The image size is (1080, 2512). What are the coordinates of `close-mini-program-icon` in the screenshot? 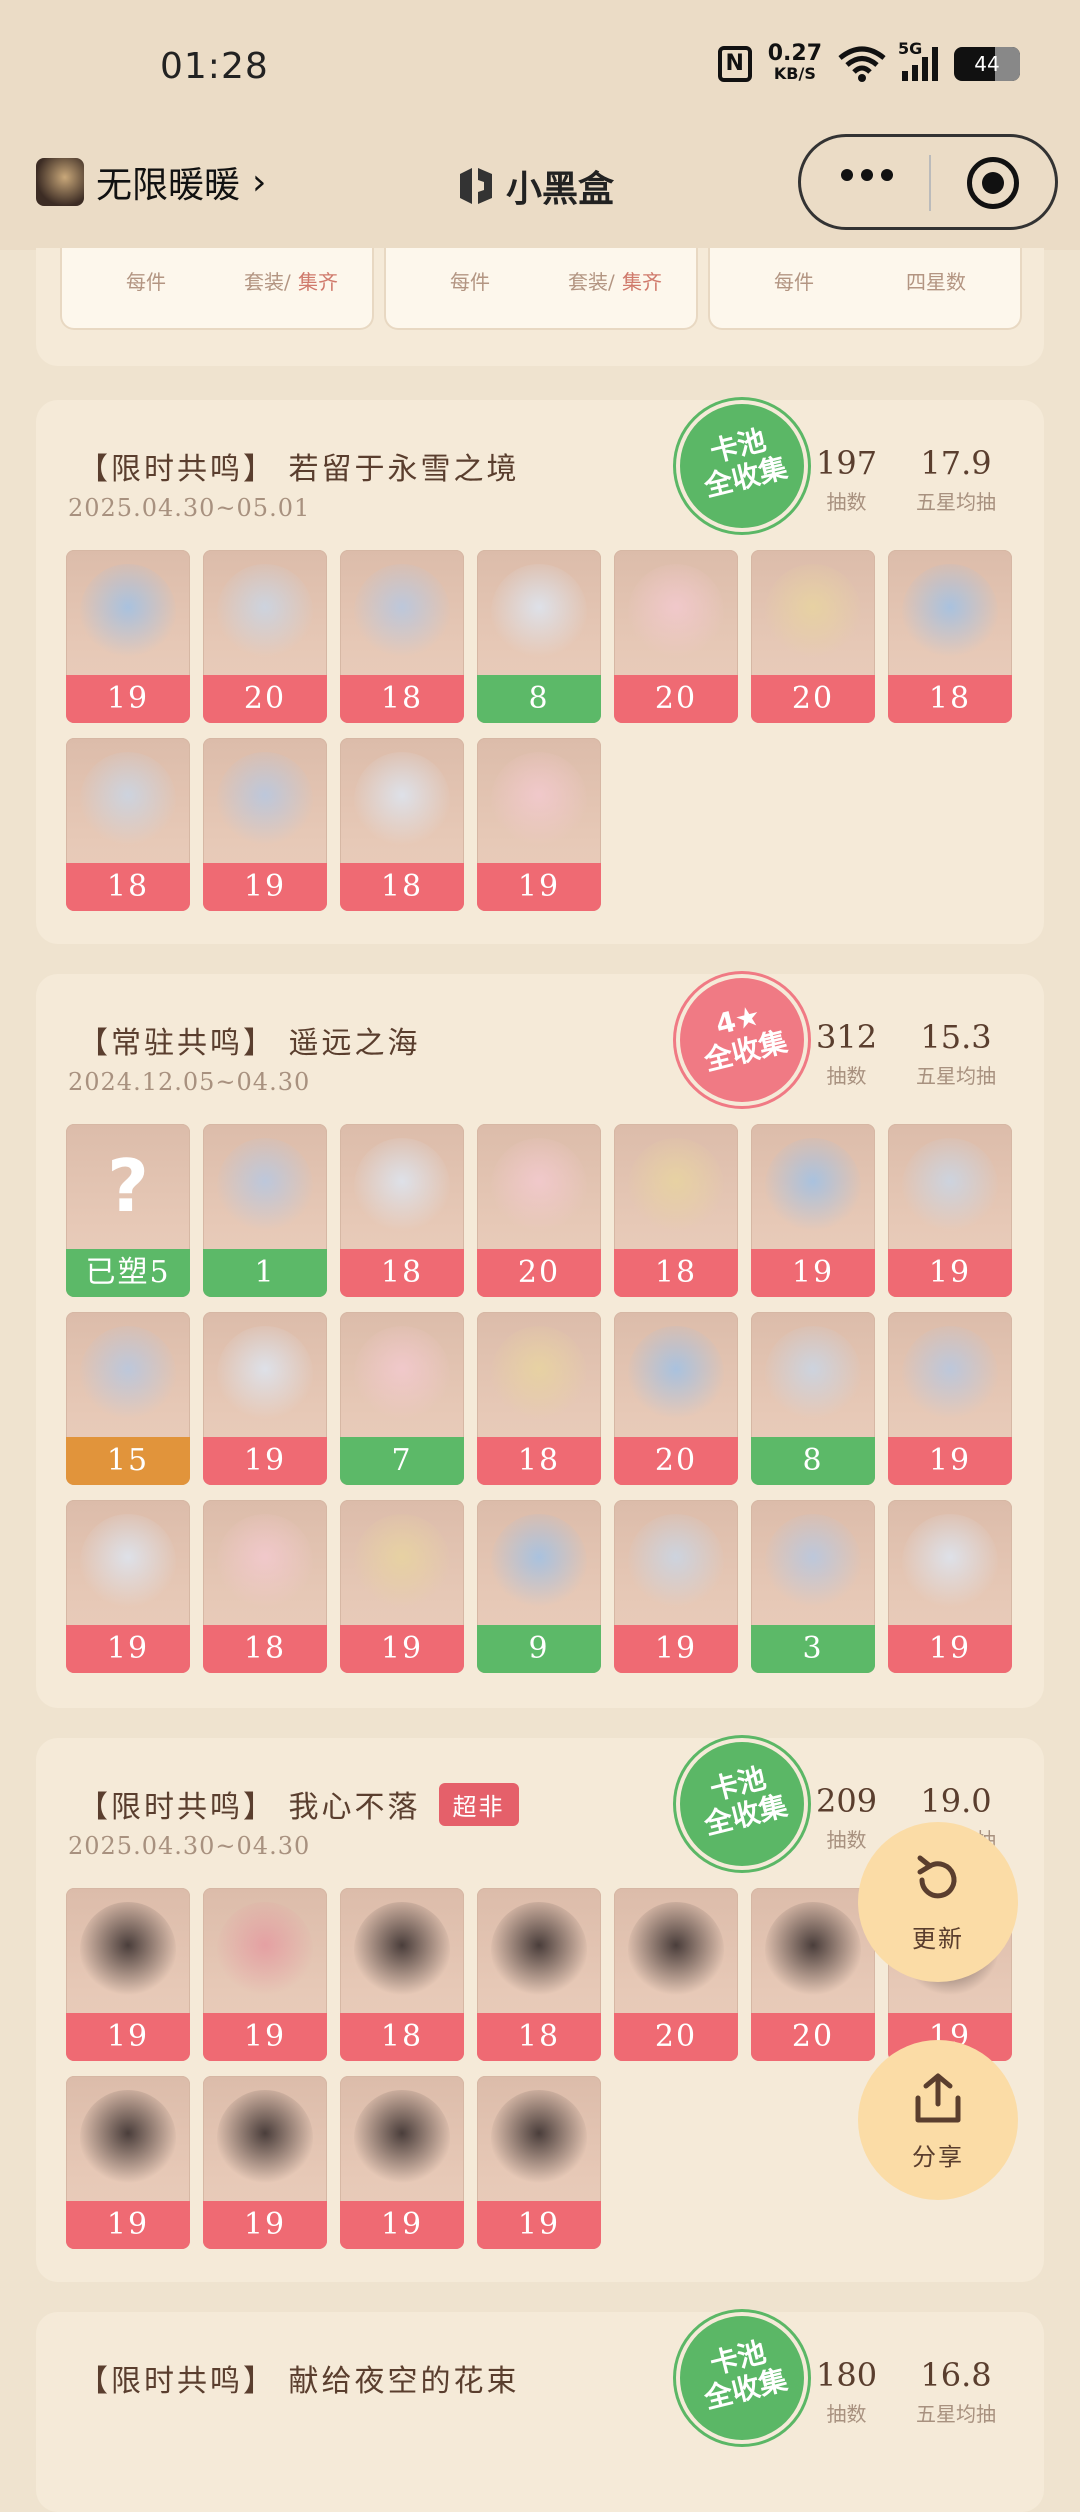 It's located at (993, 183).